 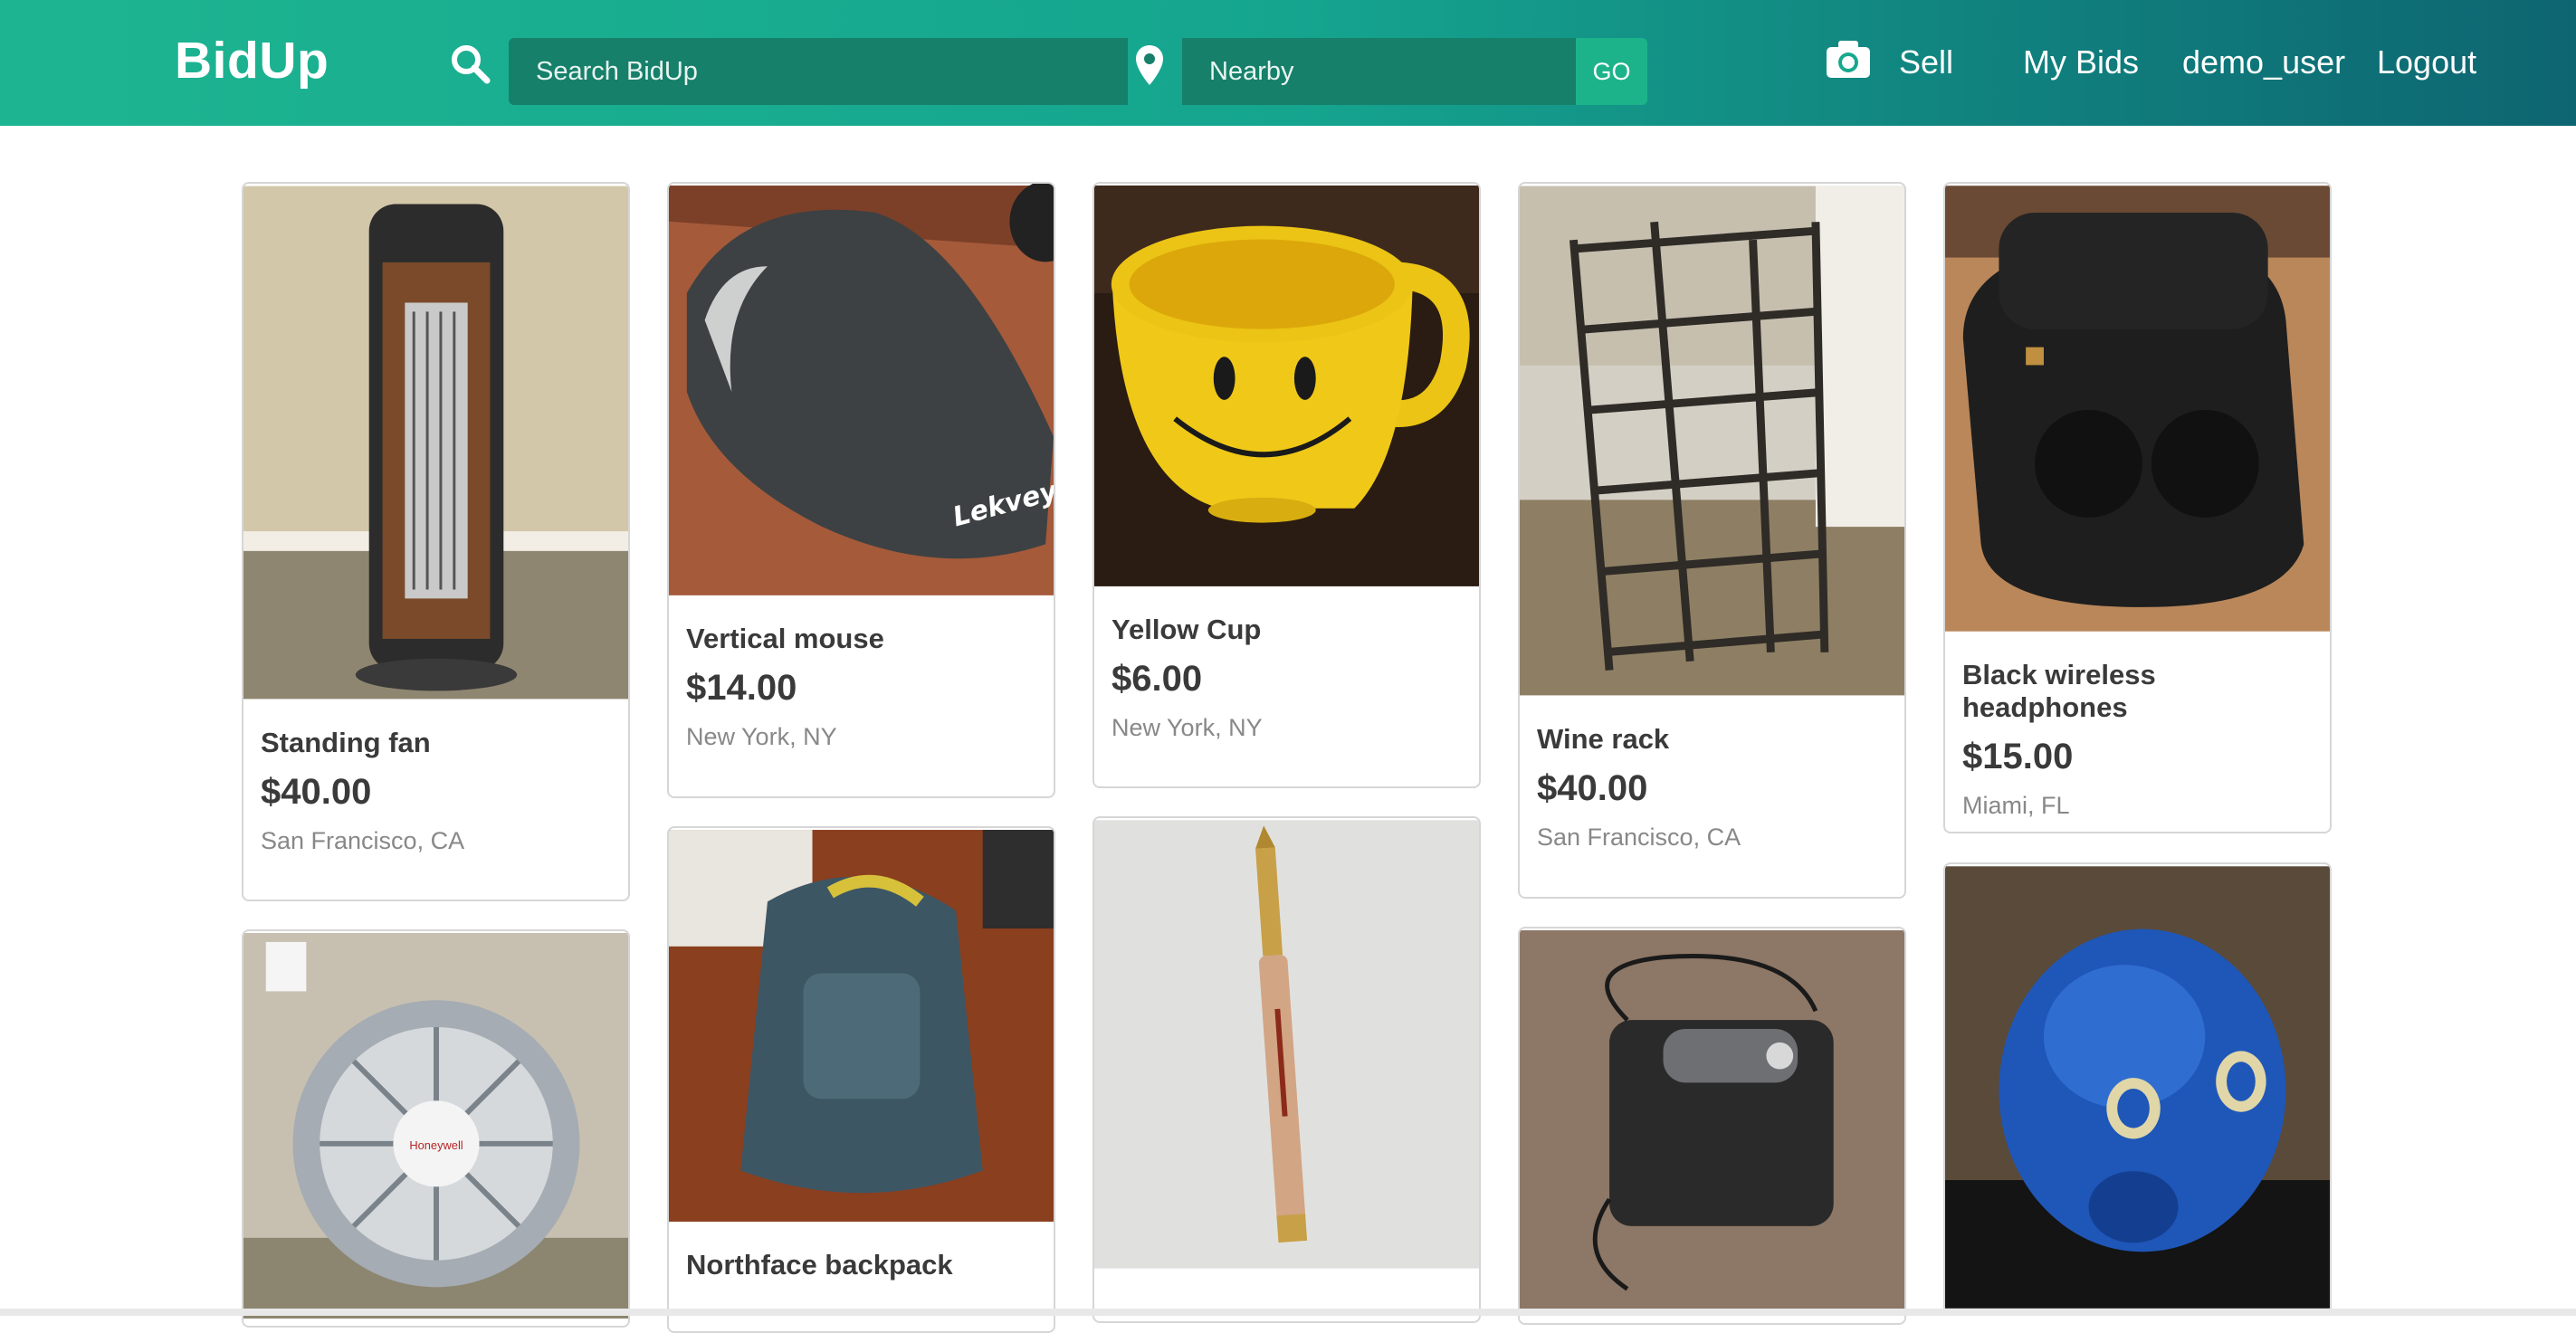 I want to click on listing-card: Yellow Cup $6.00 New York, NY, so click(x=1286, y=485).